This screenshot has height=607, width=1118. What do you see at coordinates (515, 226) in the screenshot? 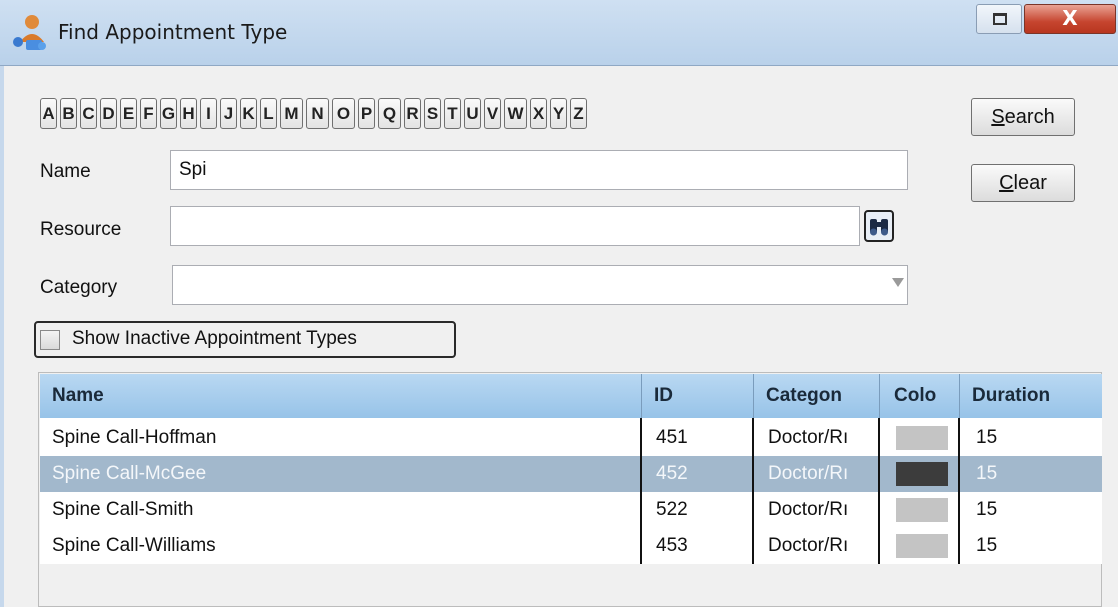
I see `resource-field` at bounding box center [515, 226].